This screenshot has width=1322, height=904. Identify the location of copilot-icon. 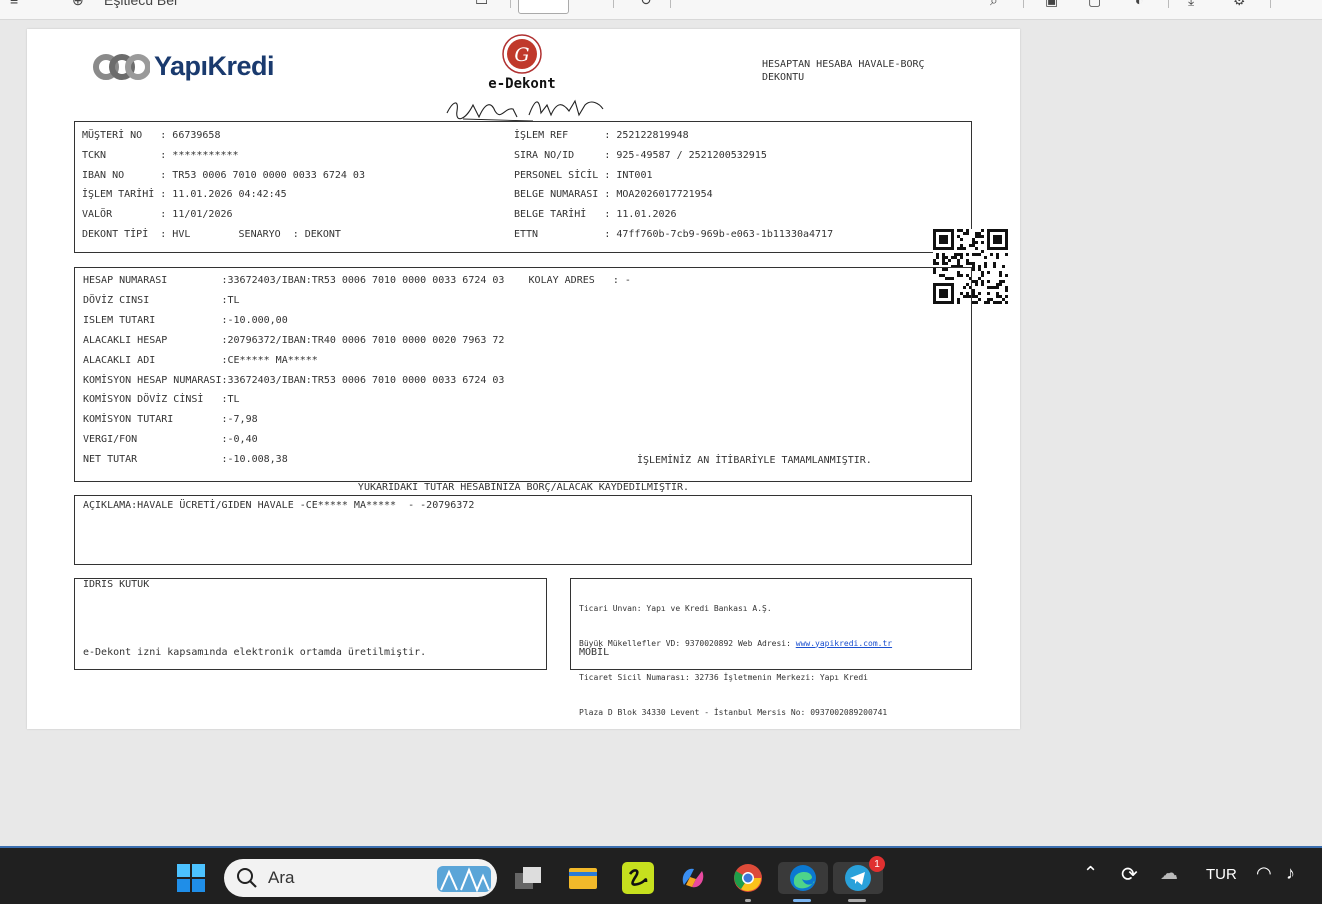
(693, 878).